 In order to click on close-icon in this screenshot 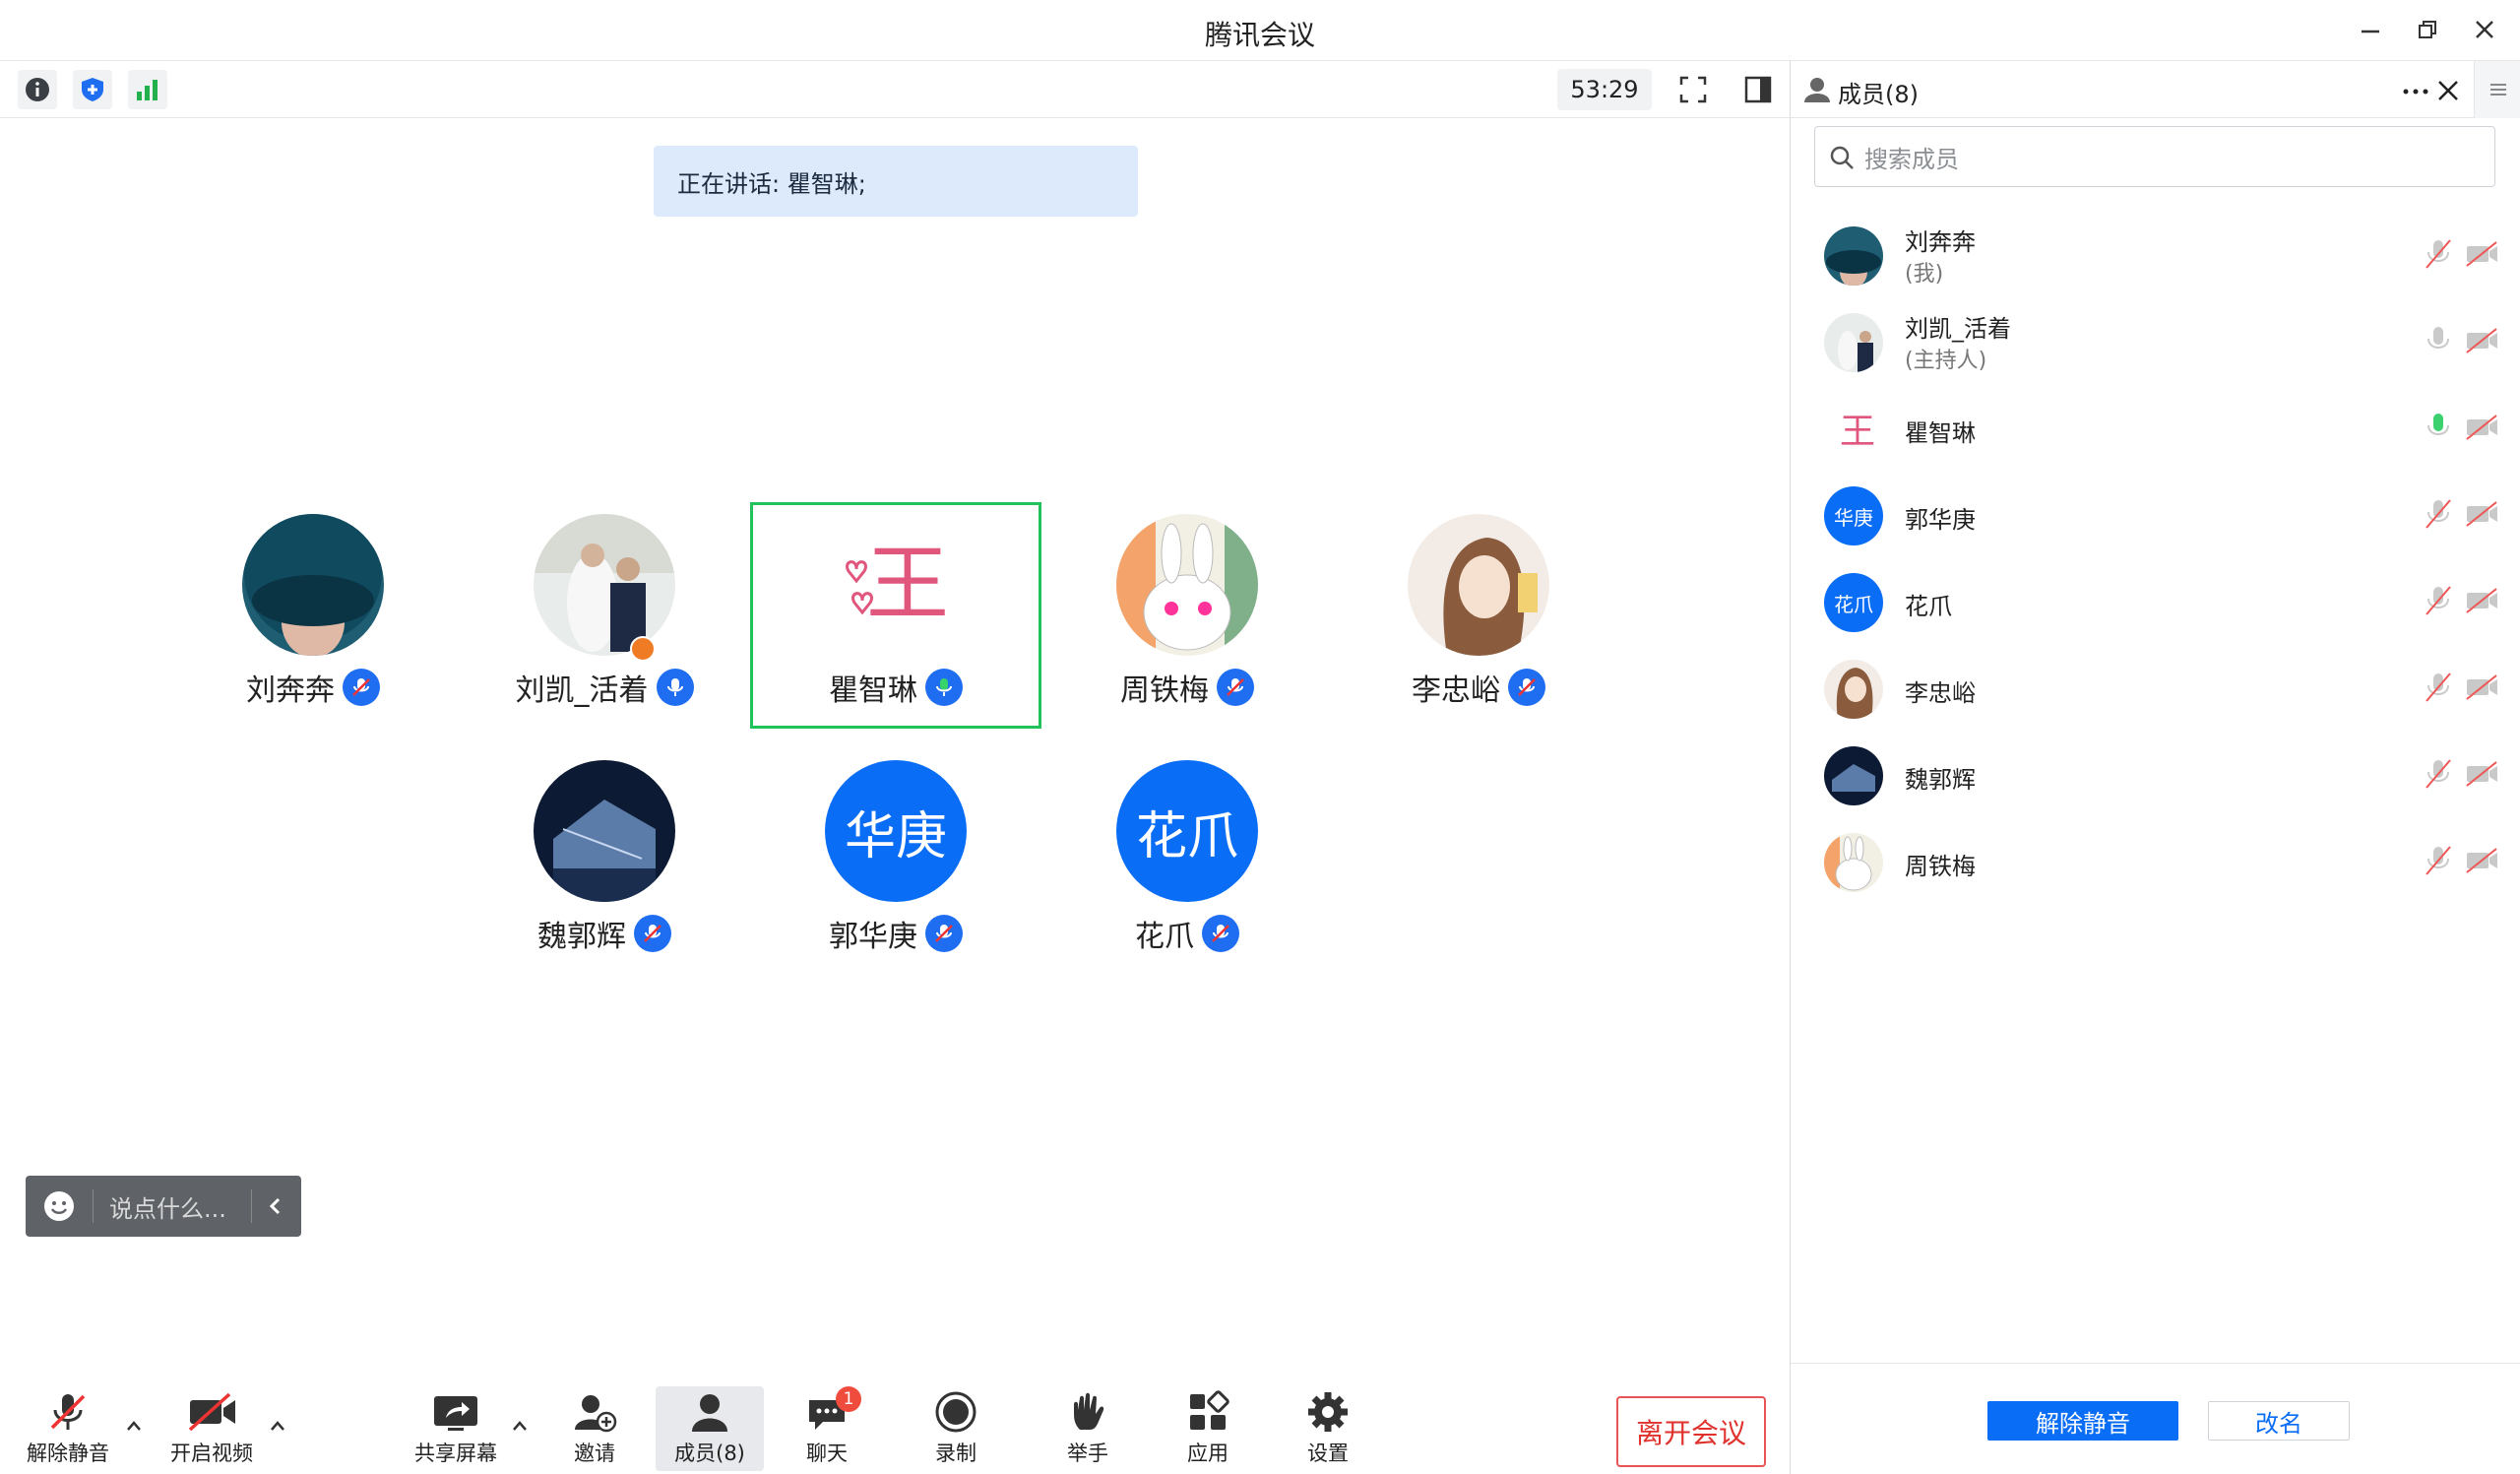, I will do `click(2484, 30)`.